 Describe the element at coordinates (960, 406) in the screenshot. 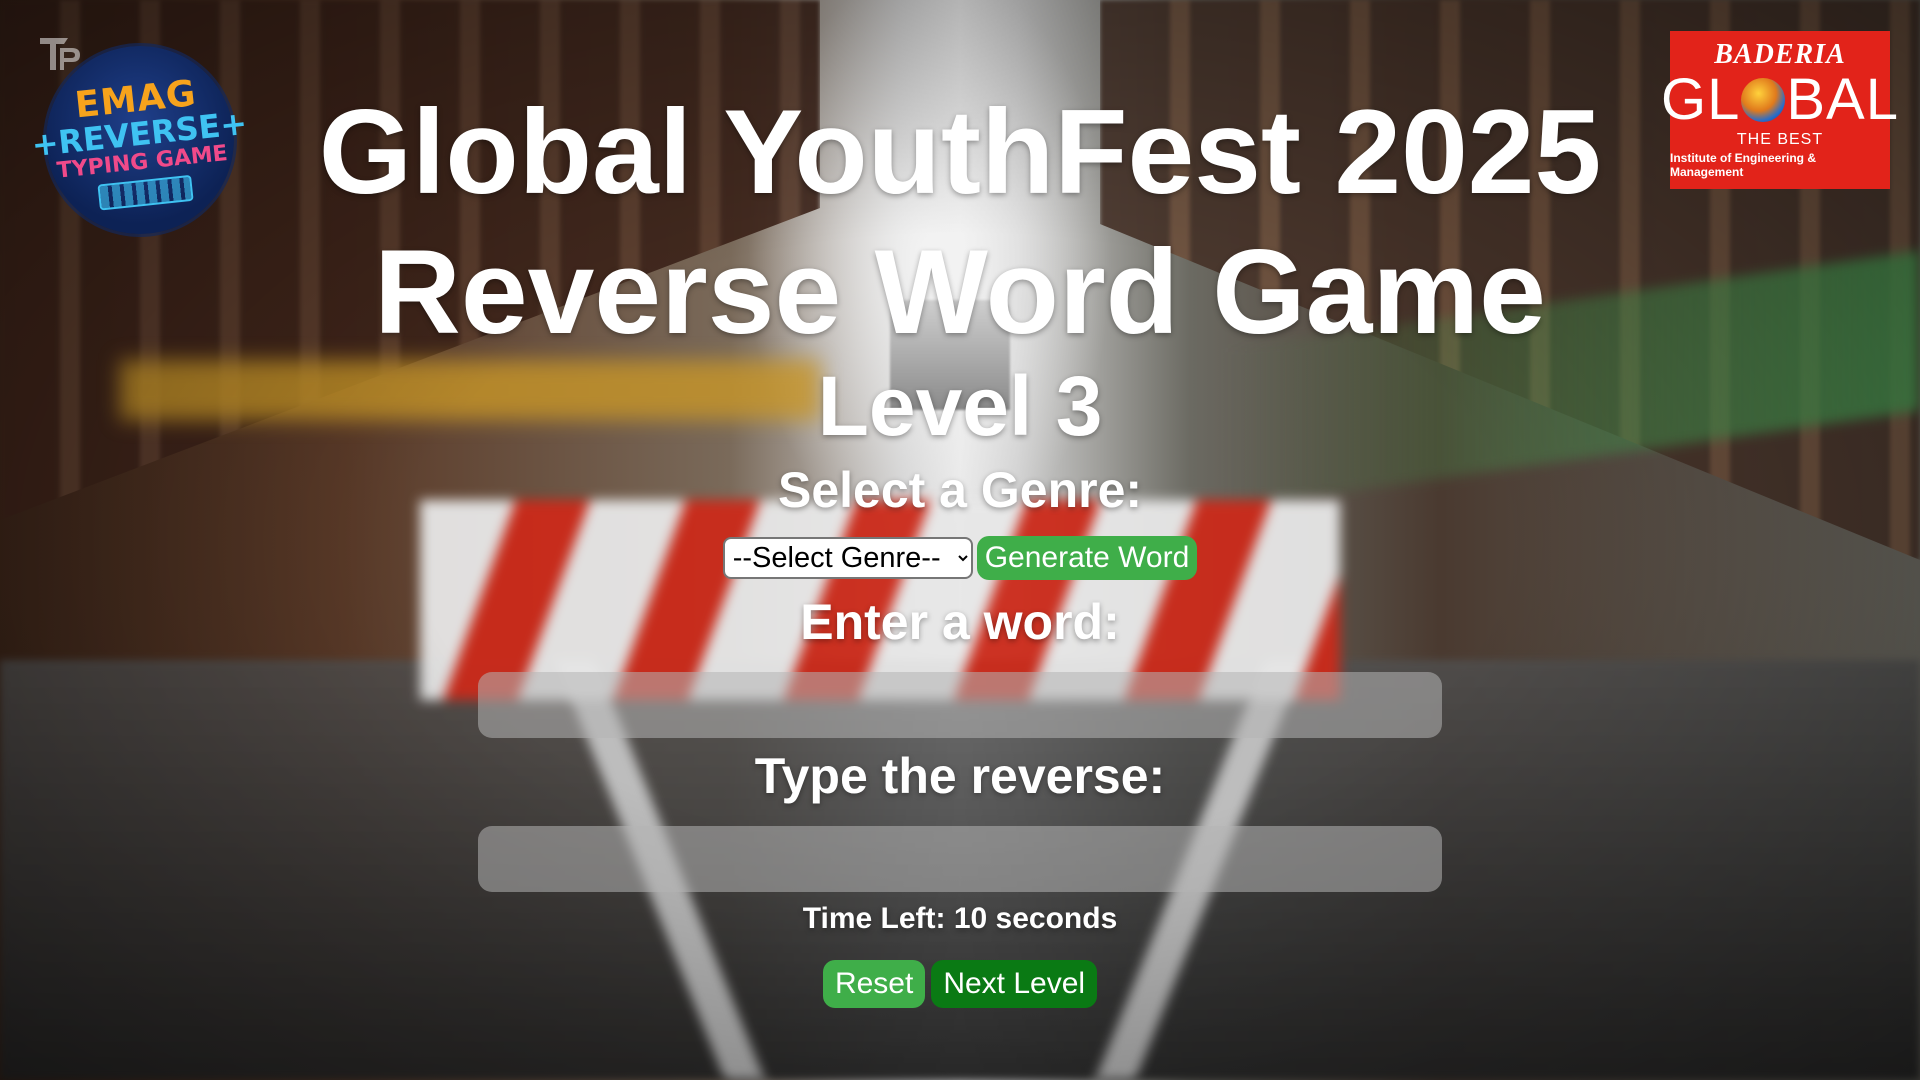

I see `level-heading: Level 3` at that location.